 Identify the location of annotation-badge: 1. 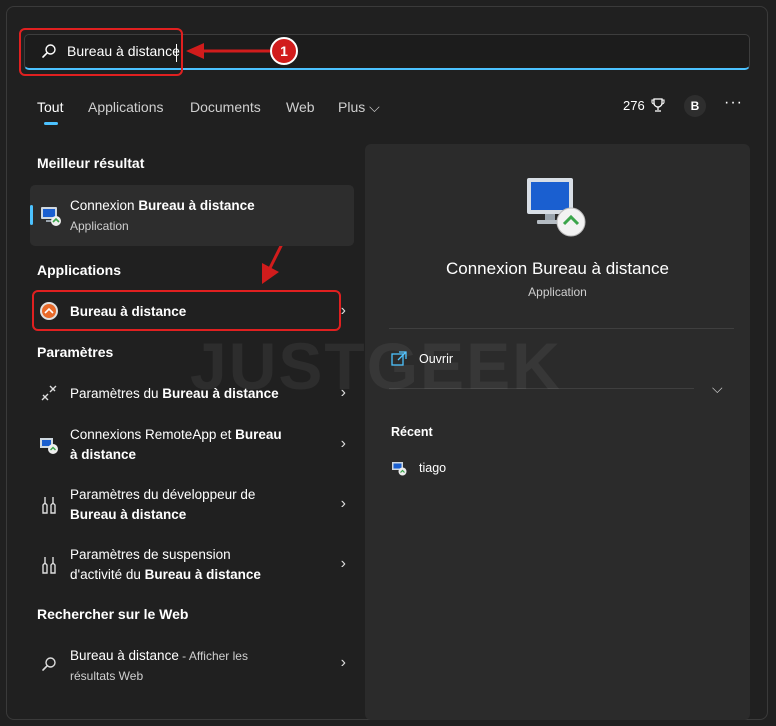
(284, 51).